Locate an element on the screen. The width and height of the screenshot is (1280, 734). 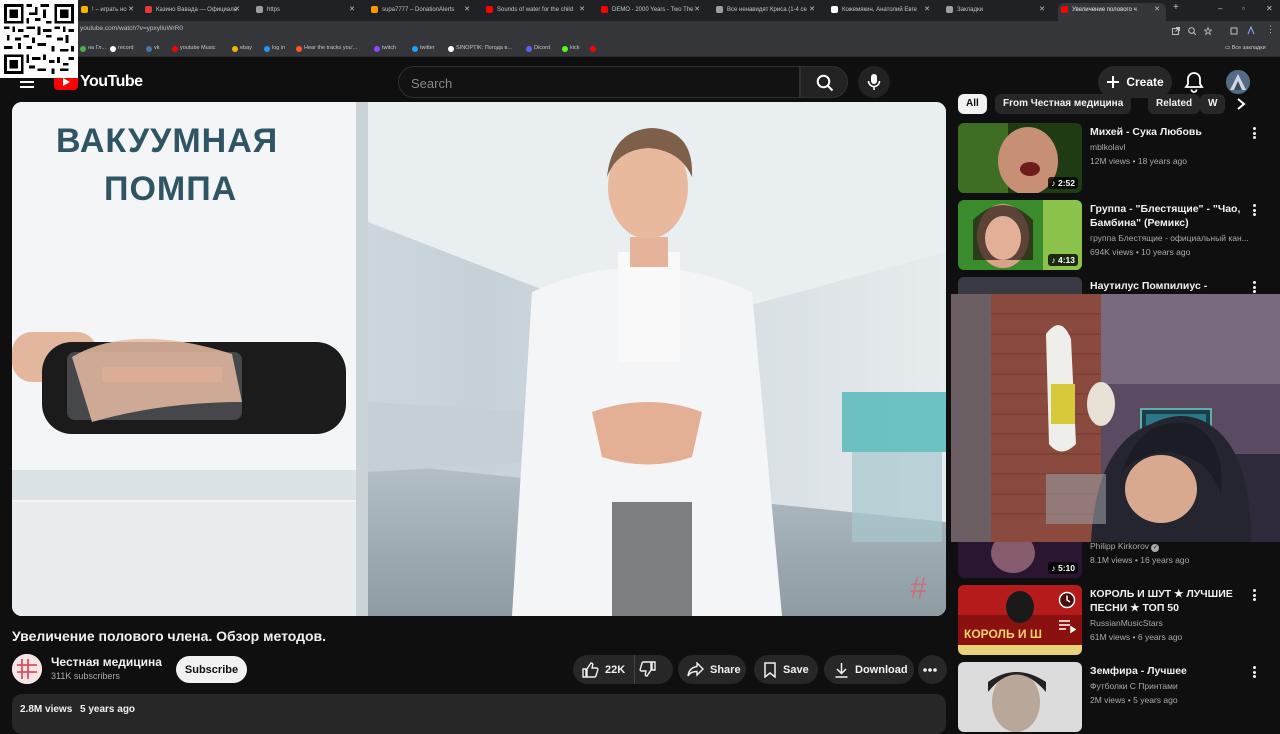
chip-more: W is located at coordinates (1213, 104).